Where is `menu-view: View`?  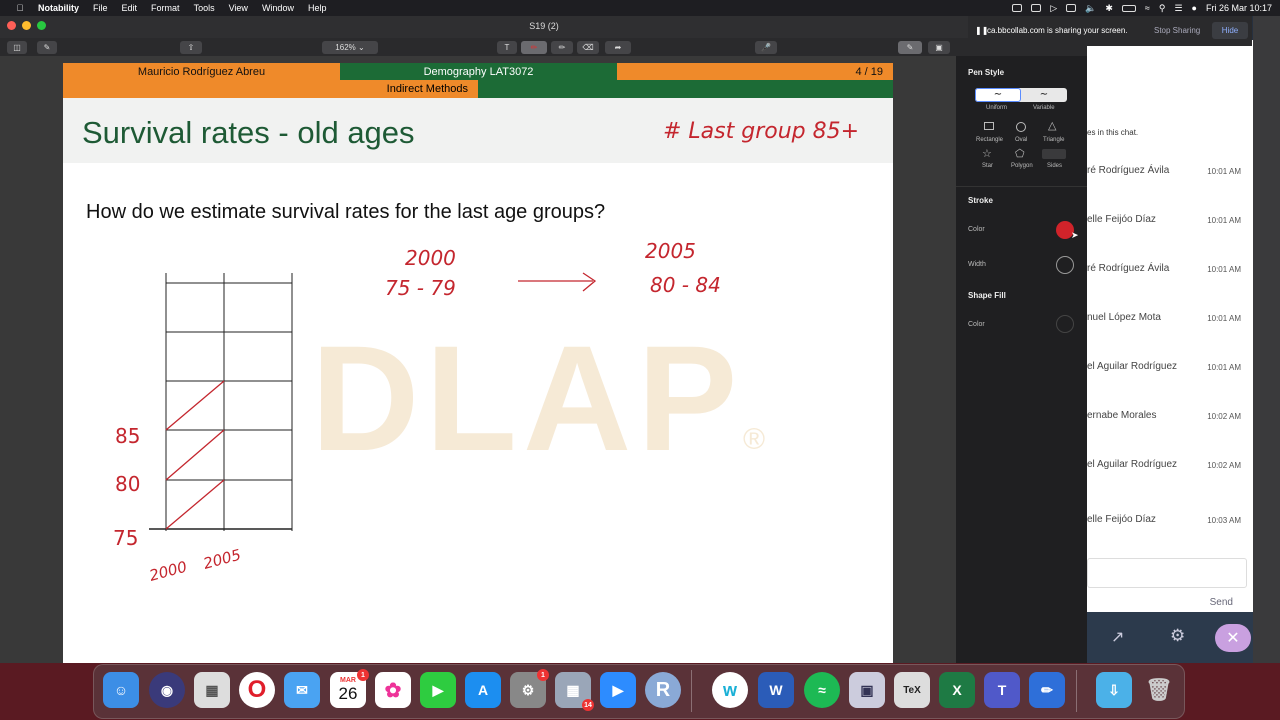
menu-view: View is located at coordinates (238, 8).